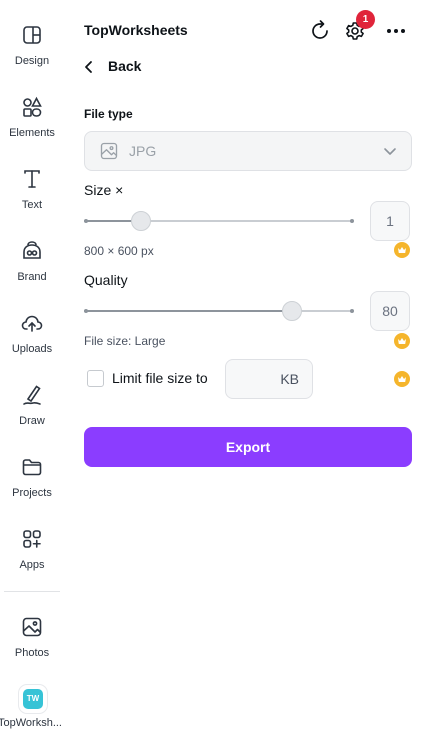 This screenshot has height=755, width=423. Describe the element at coordinates (32, 493) in the screenshot. I see `sidebar-item-label: Projects` at that location.